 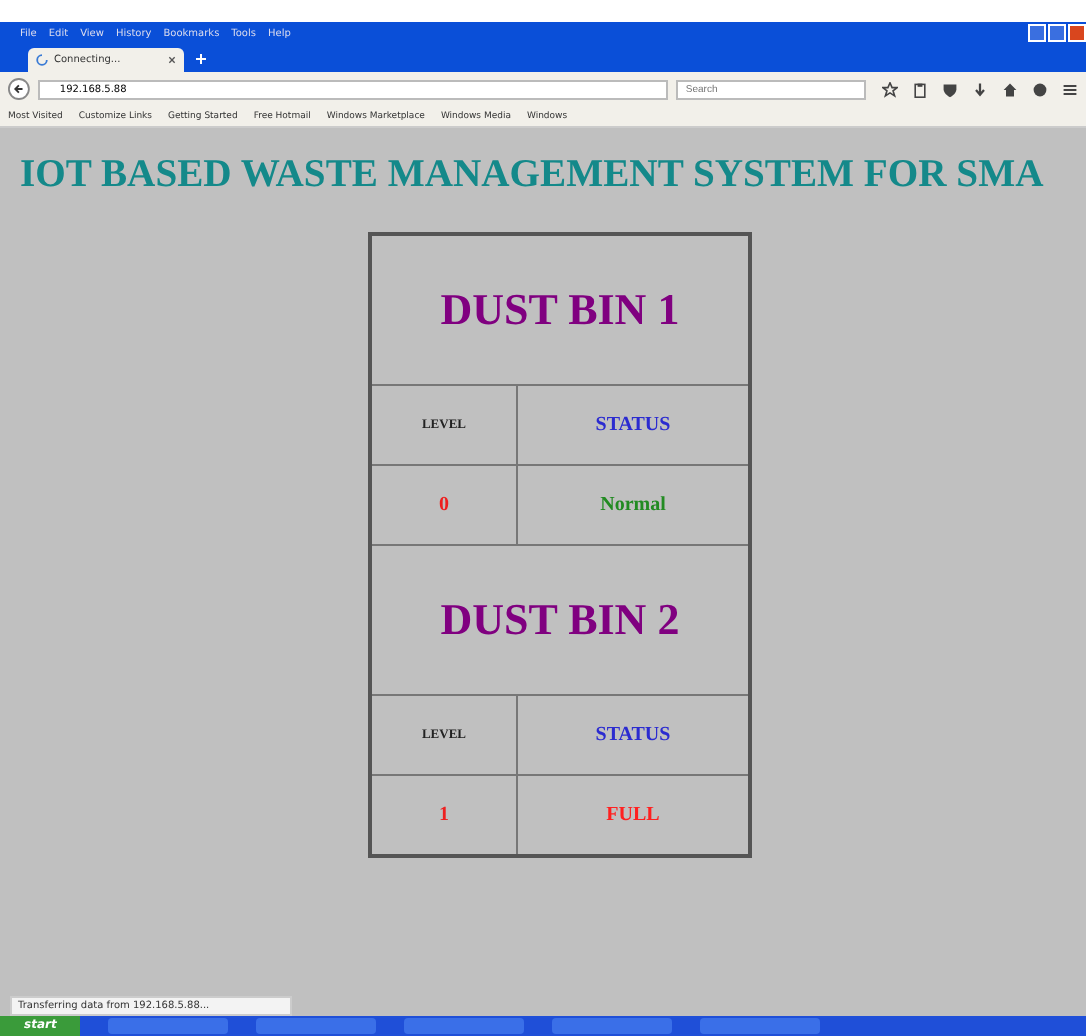 What do you see at coordinates (19, 89) in the screenshot?
I see `back-icon` at bounding box center [19, 89].